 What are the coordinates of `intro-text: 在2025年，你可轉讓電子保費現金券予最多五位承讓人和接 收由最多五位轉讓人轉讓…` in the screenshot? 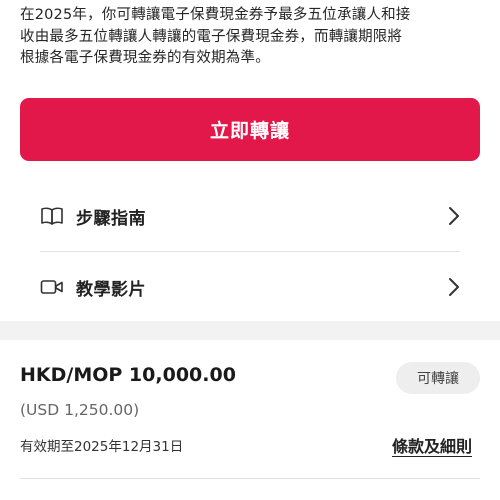 It's located at (252, 37).